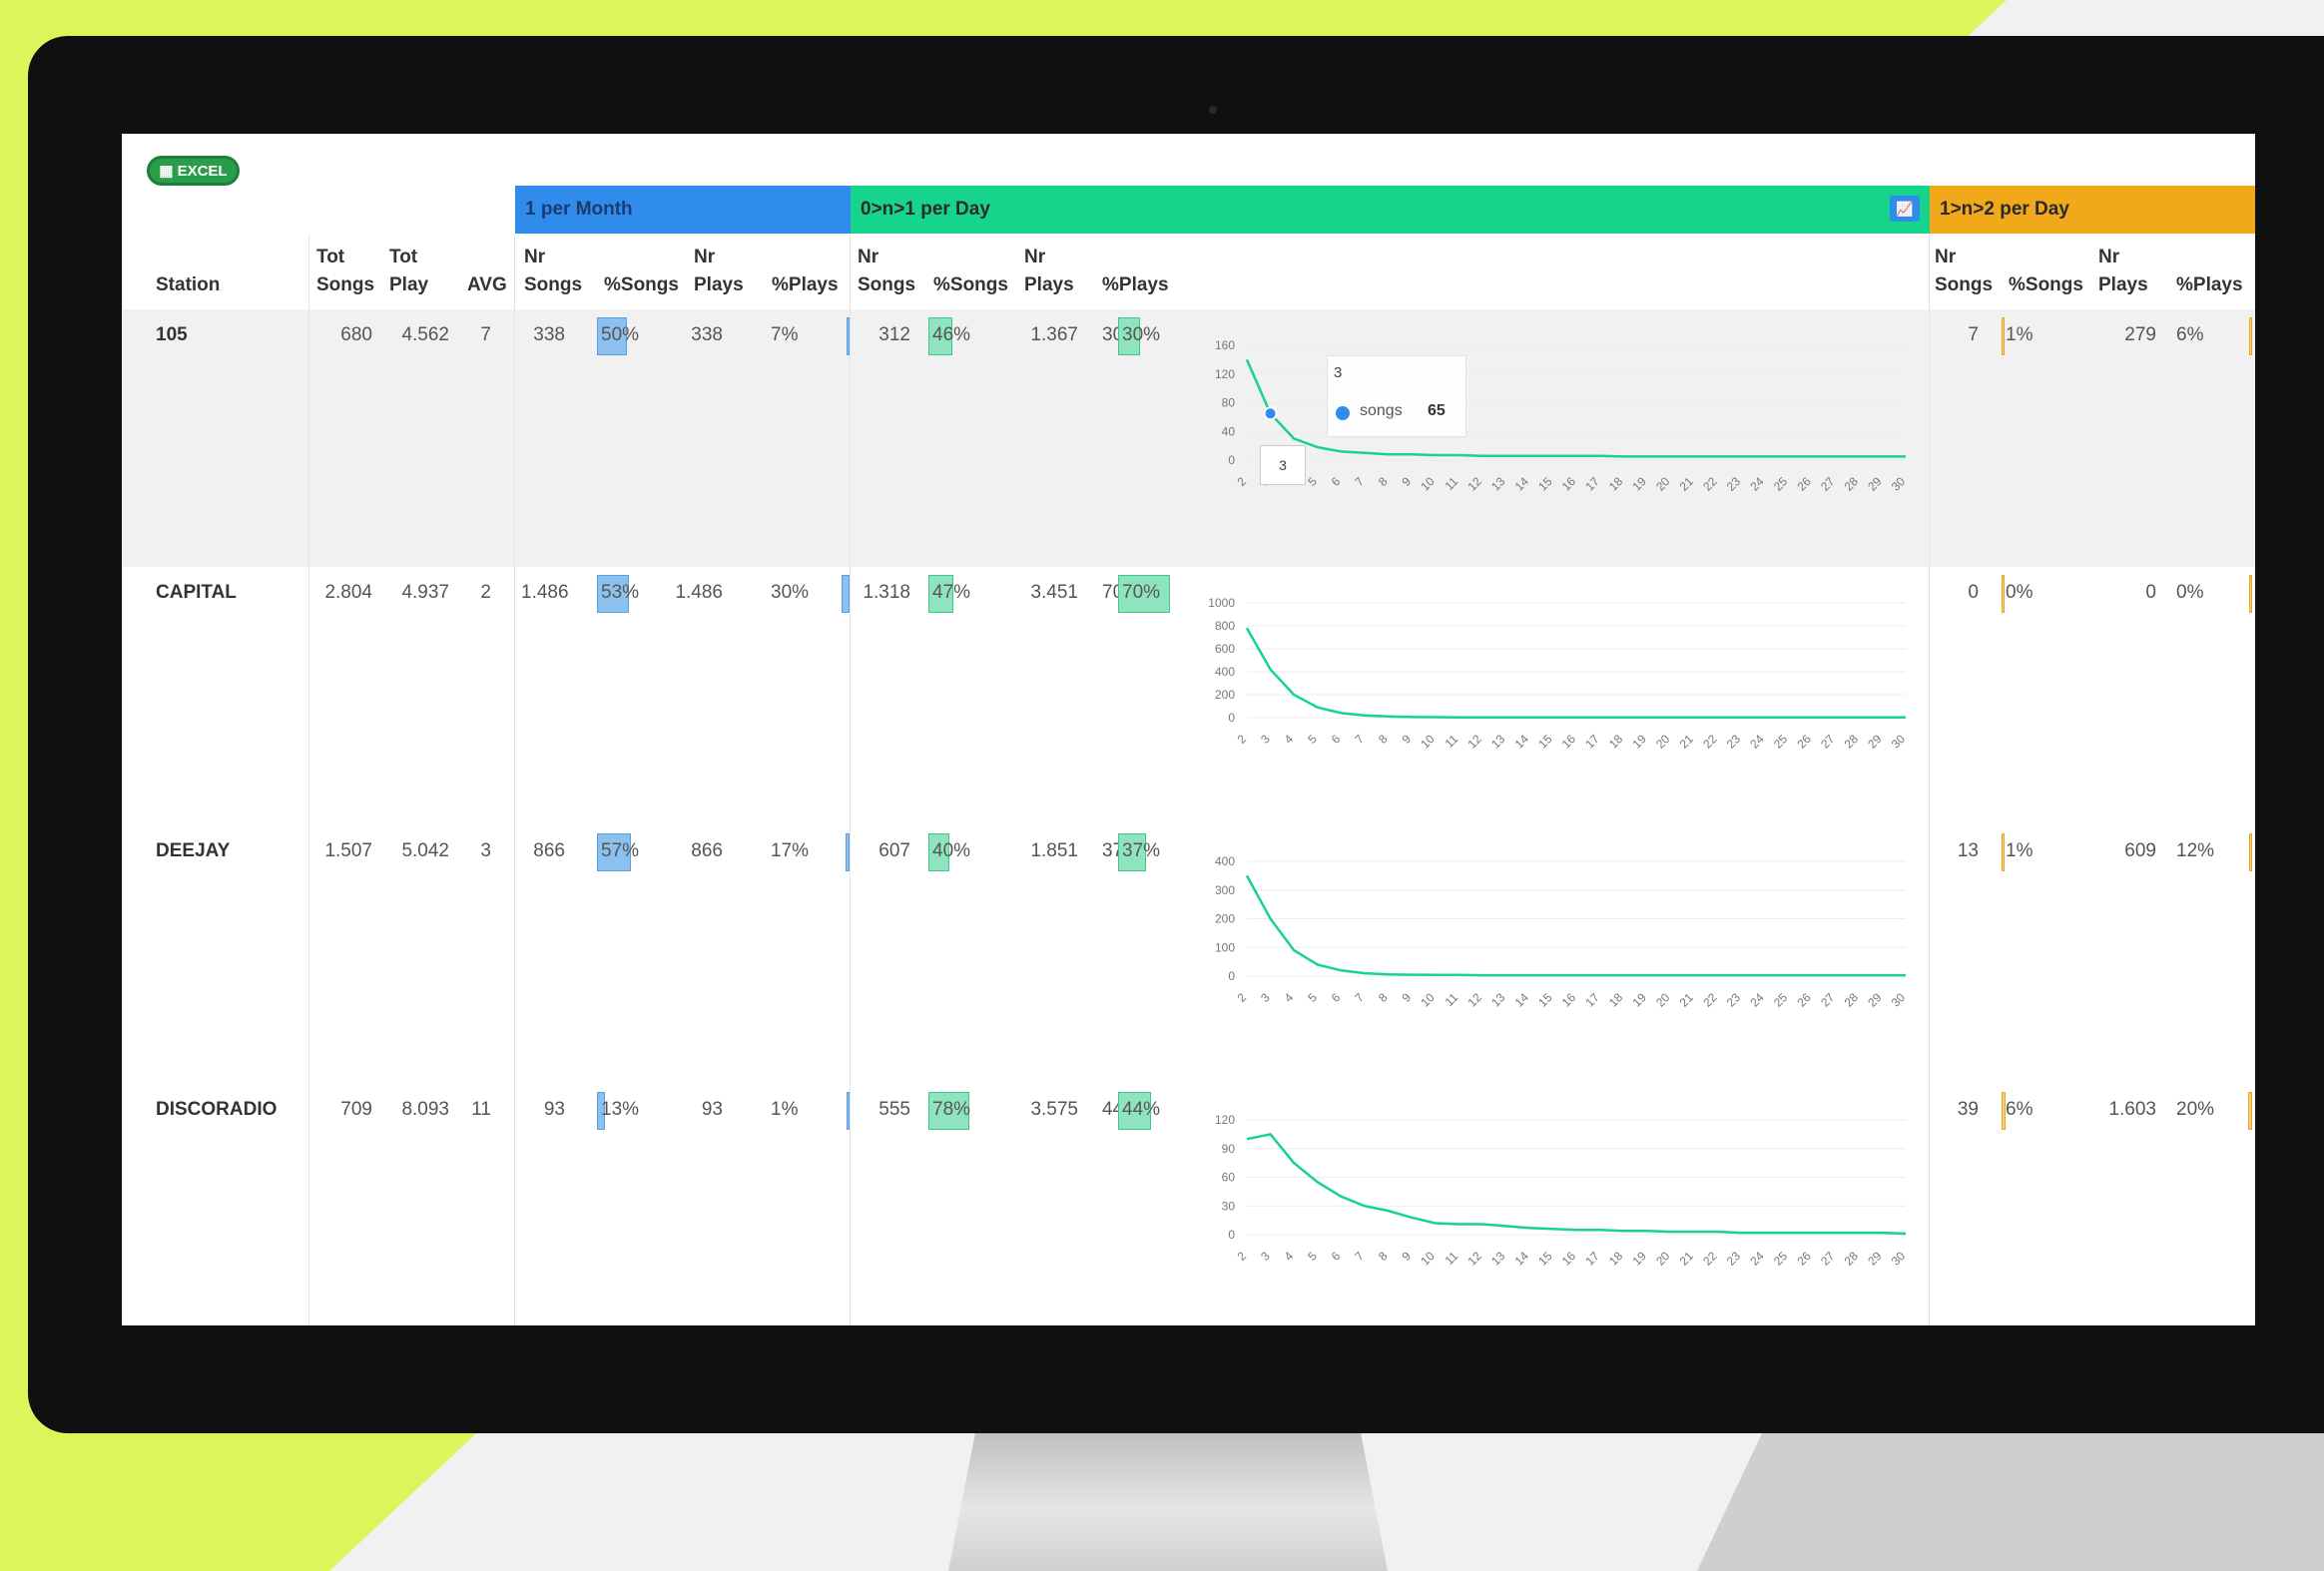 This screenshot has height=1571, width=2324. I want to click on header-o-pct-plays: %Plays, so click(2209, 285).